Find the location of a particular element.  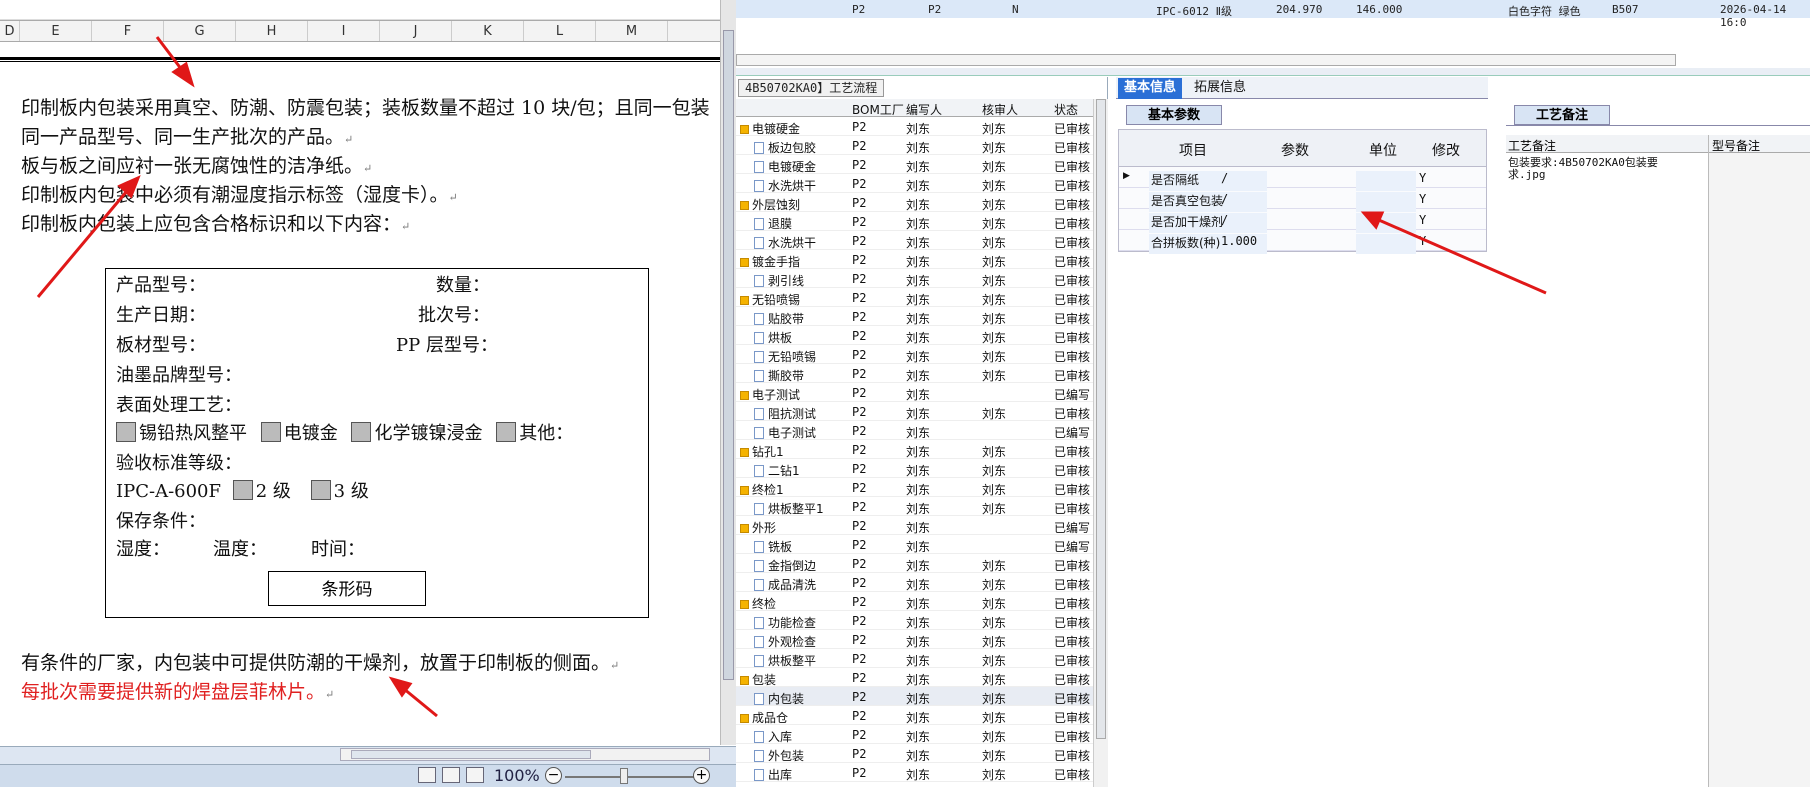

checkbox-grade2 is located at coordinates (242, 490).